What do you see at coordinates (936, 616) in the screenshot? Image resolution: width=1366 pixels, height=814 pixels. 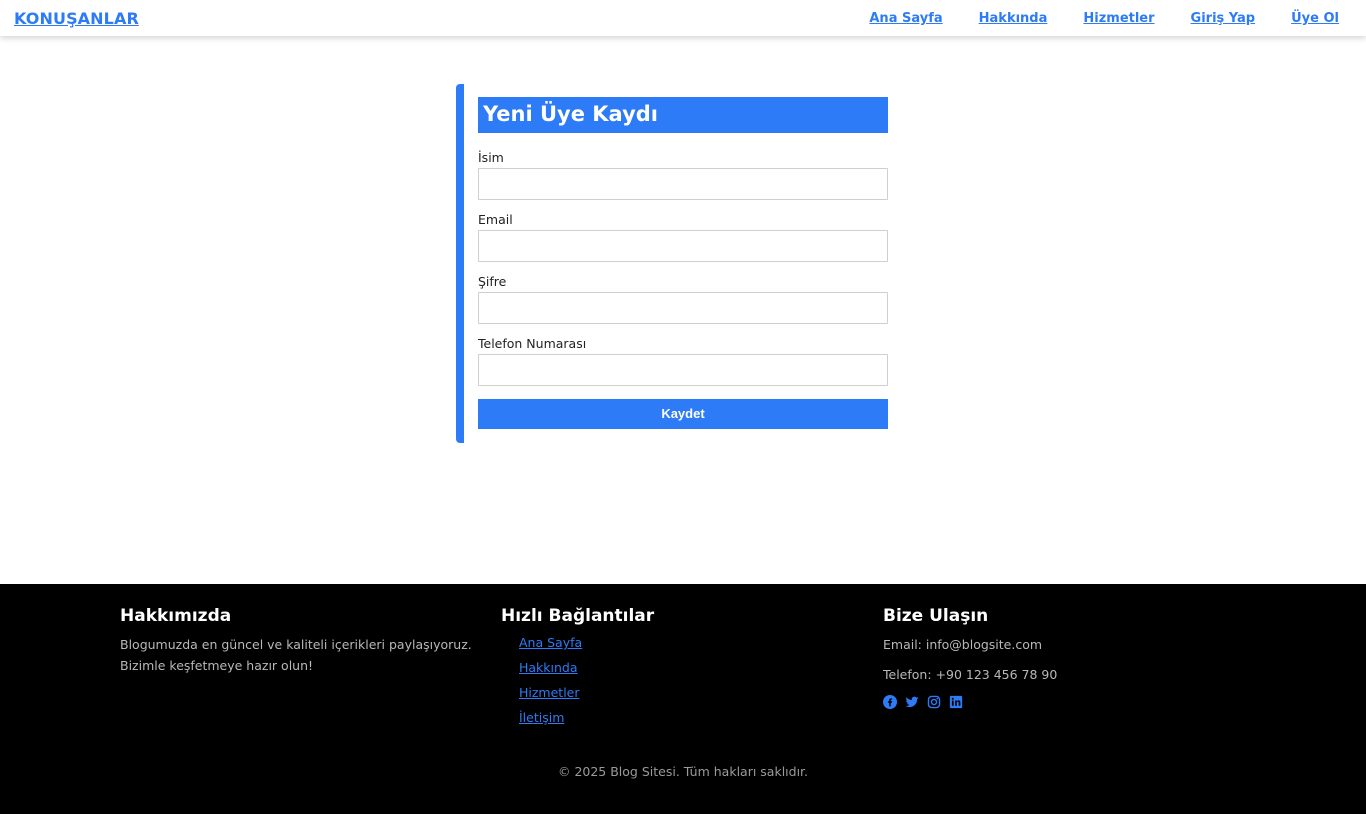 I see `footer-contact-title: Bize Ulaşın` at bounding box center [936, 616].